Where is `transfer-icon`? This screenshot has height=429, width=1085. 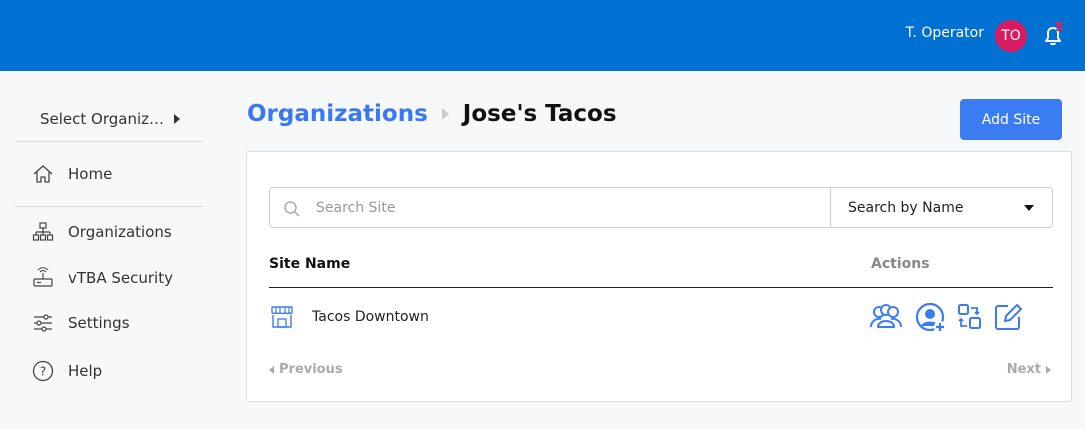
transfer-icon is located at coordinates (970, 317).